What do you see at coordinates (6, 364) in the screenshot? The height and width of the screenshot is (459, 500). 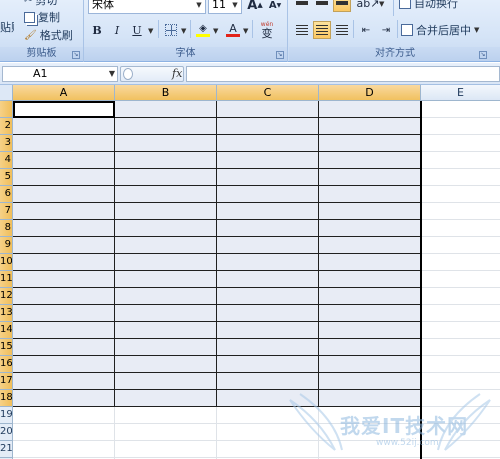 I see `row-header: 16` at bounding box center [6, 364].